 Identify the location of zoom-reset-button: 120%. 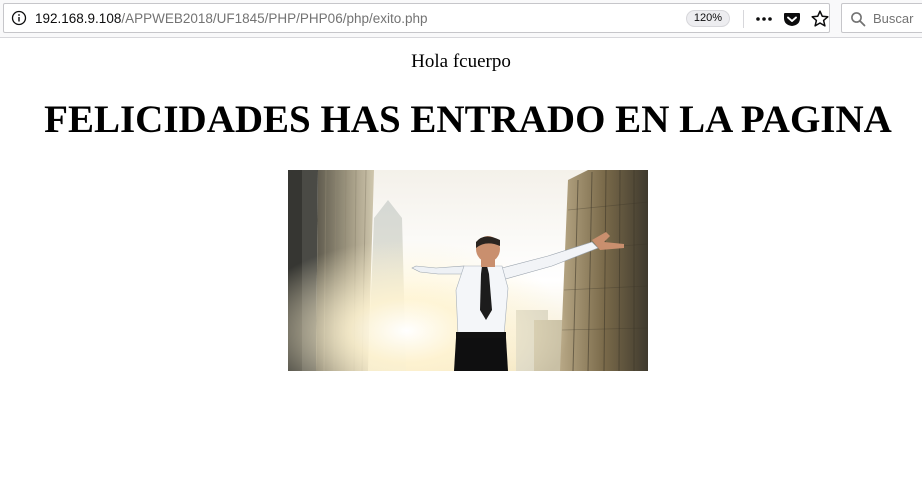
(708, 18).